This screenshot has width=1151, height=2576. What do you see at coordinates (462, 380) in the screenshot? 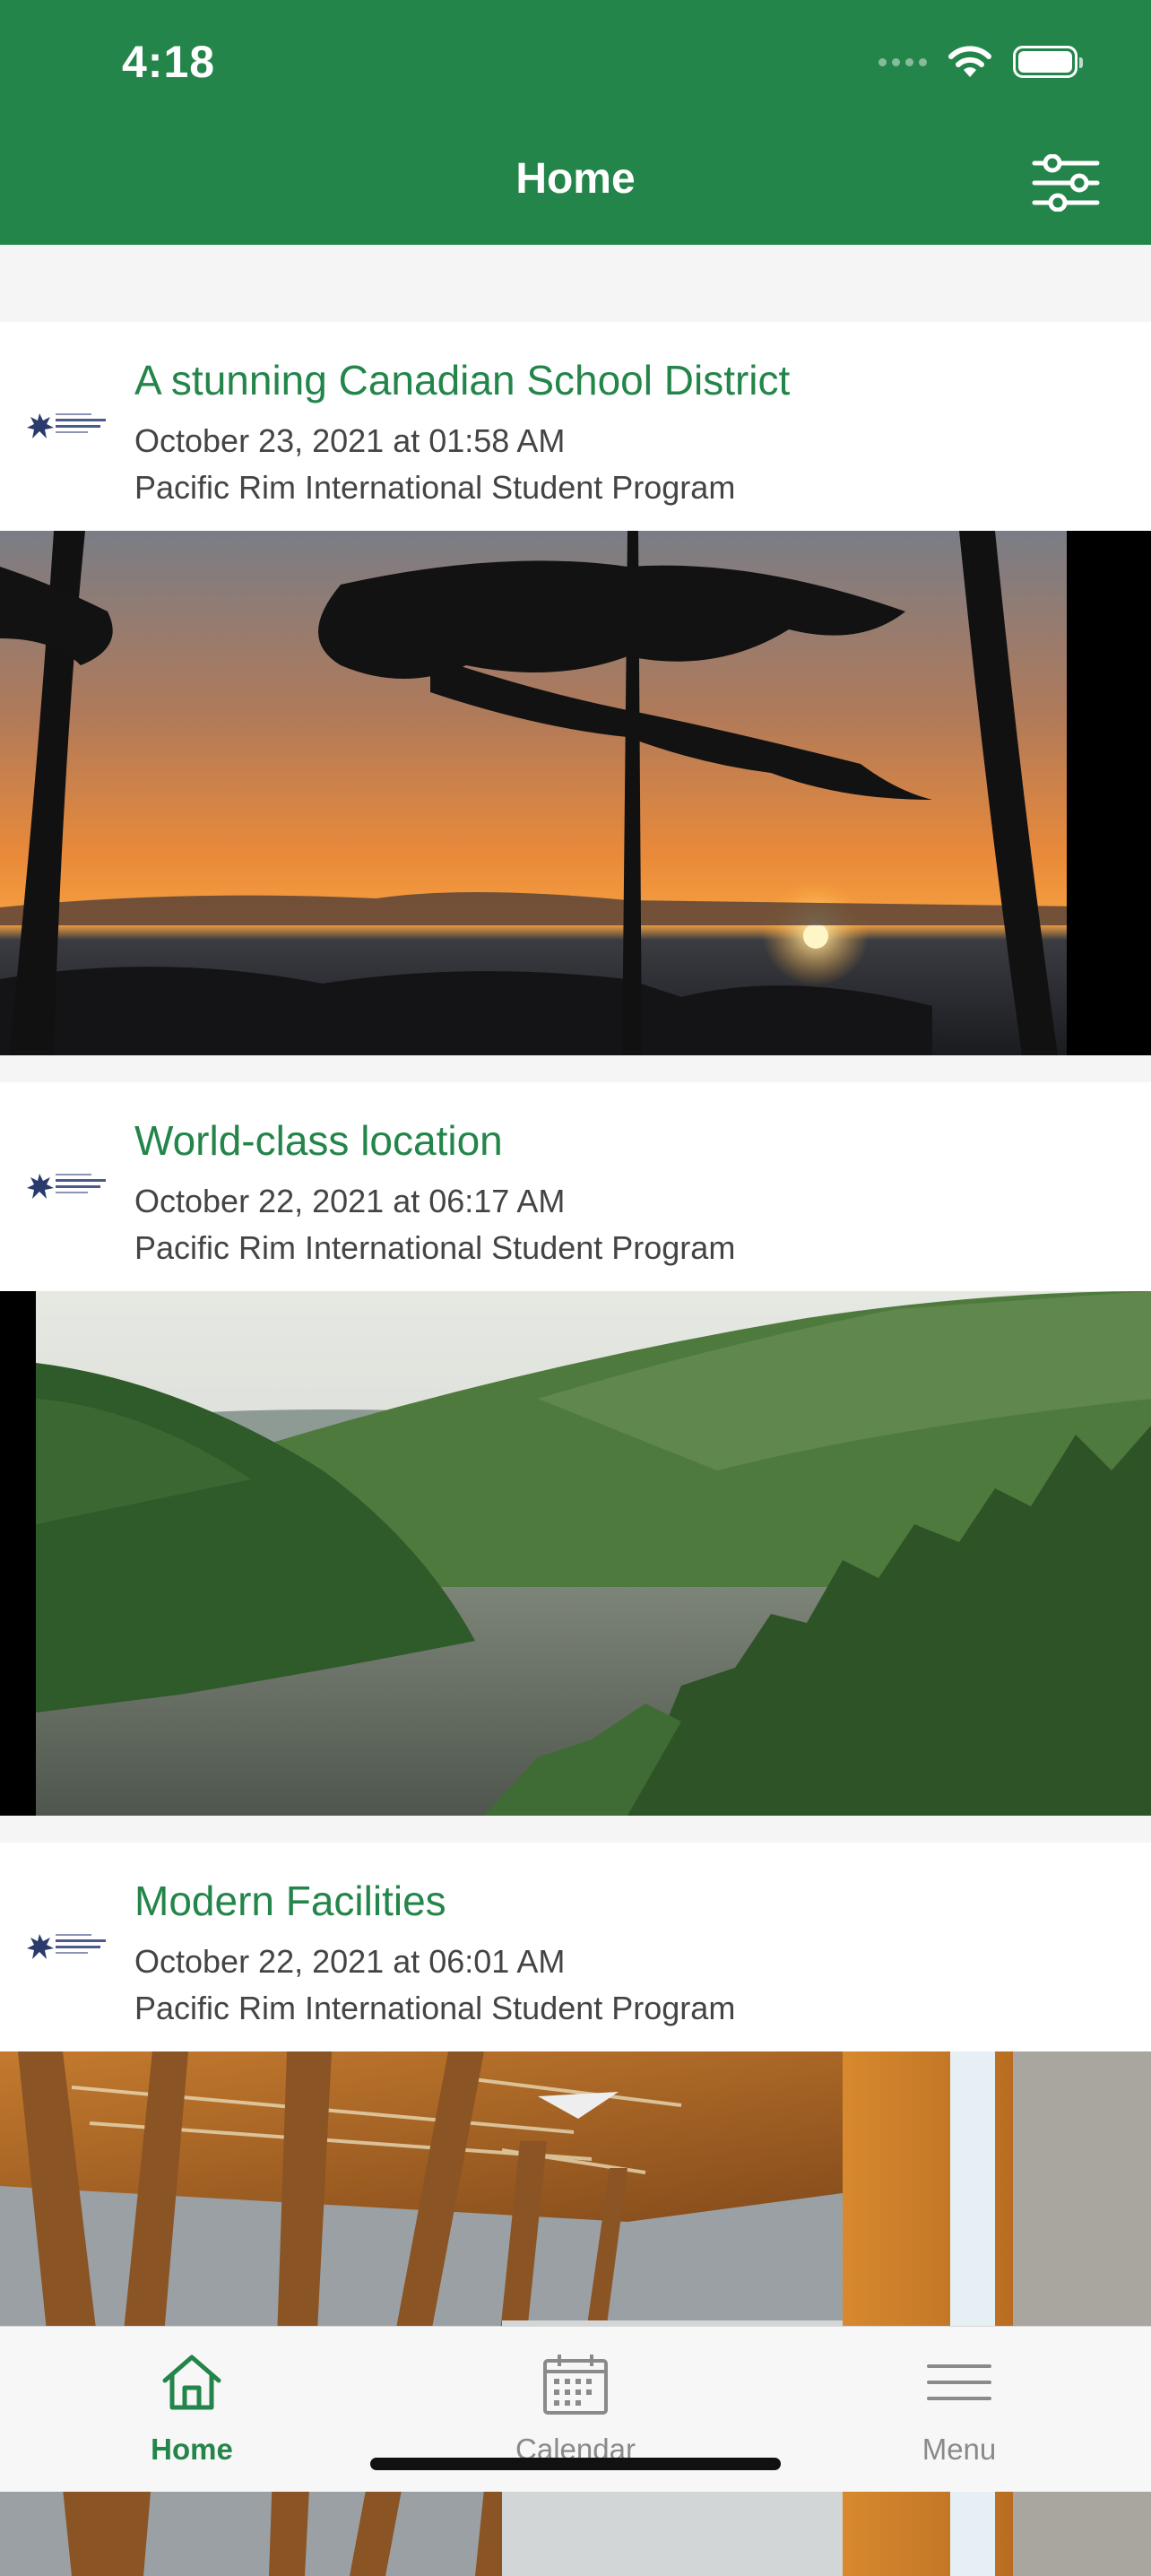
I see `post-title: A stunning Canadian School District` at bounding box center [462, 380].